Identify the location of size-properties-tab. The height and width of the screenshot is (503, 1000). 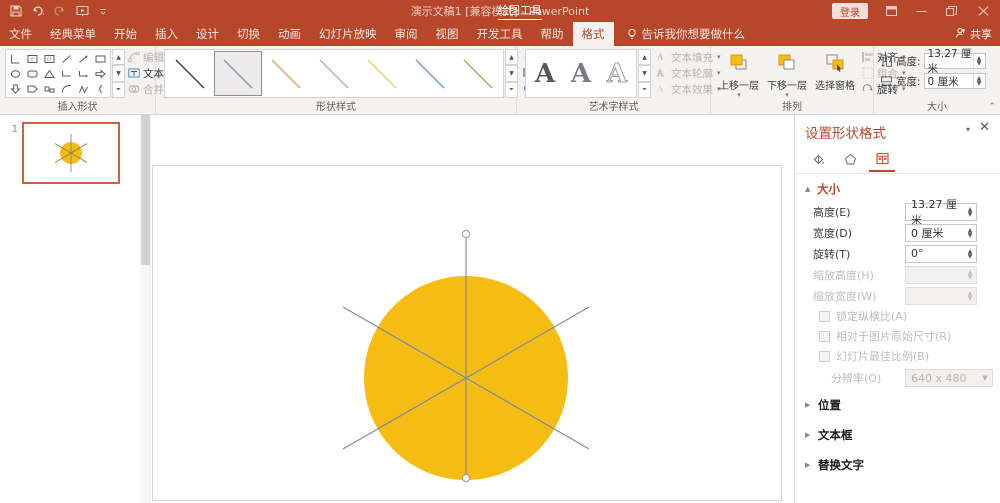
(882, 160).